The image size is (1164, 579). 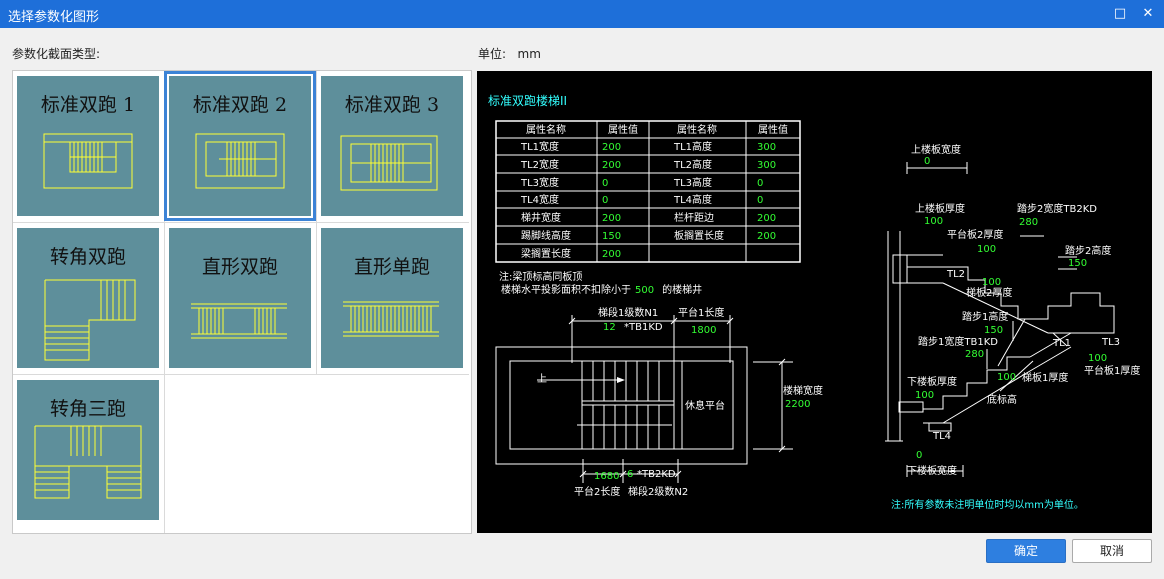 I want to click on section-bottom-elev-label: 底标高, so click(x=1002, y=399).